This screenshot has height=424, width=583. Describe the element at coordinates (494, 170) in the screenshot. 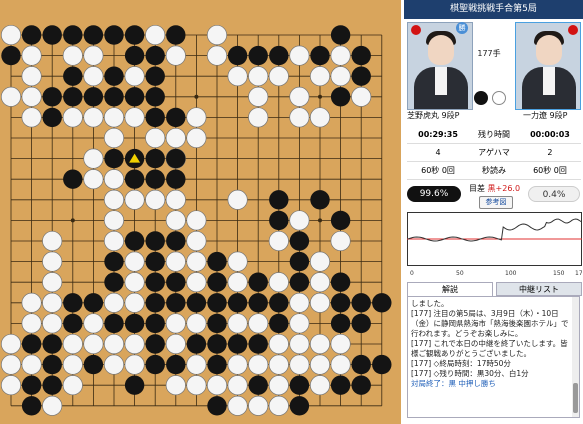

I see `stats-row-byoyomi: 60秒 0回 秒読み 60秒 0回` at that location.